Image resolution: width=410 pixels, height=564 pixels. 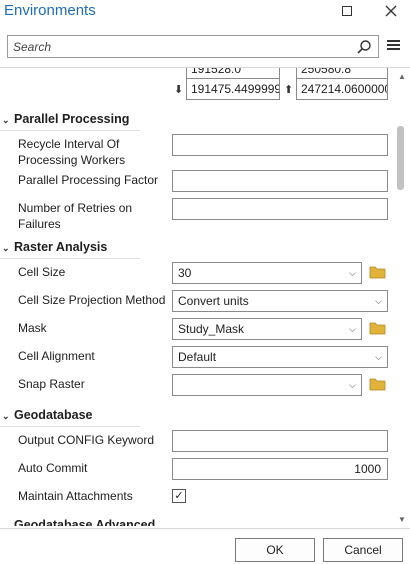 What do you see at coordinates (92, 300) in the screenshot?
I see `projection-method-label: Cell Size Projection Method` at bounding box center [92, 300].